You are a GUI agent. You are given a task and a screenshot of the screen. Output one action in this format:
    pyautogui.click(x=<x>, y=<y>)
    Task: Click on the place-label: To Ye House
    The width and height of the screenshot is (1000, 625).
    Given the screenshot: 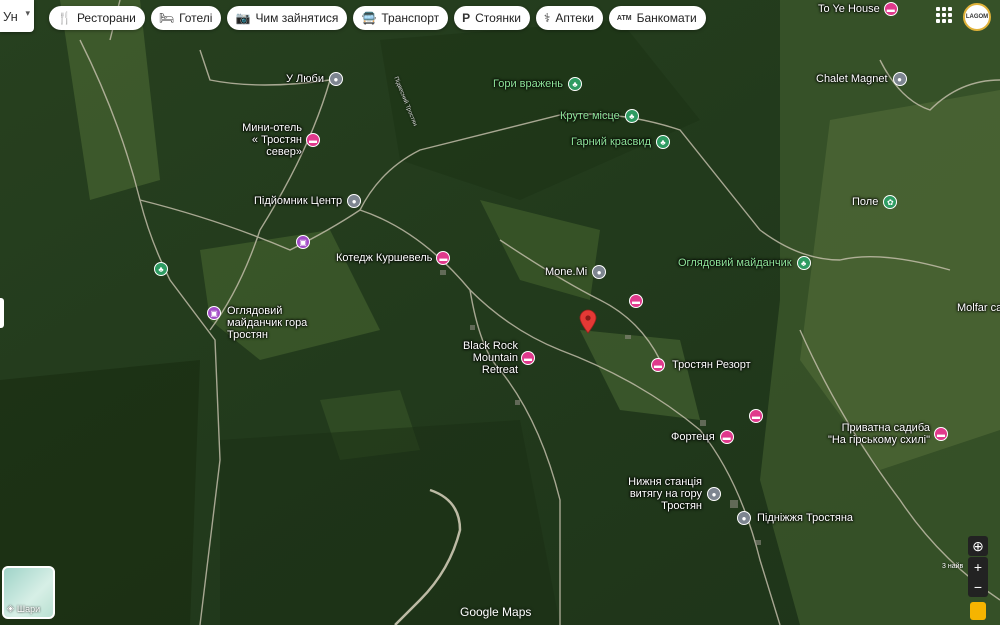 What is the action you would take?
    pyautogui.click(x=849, y=9)
    